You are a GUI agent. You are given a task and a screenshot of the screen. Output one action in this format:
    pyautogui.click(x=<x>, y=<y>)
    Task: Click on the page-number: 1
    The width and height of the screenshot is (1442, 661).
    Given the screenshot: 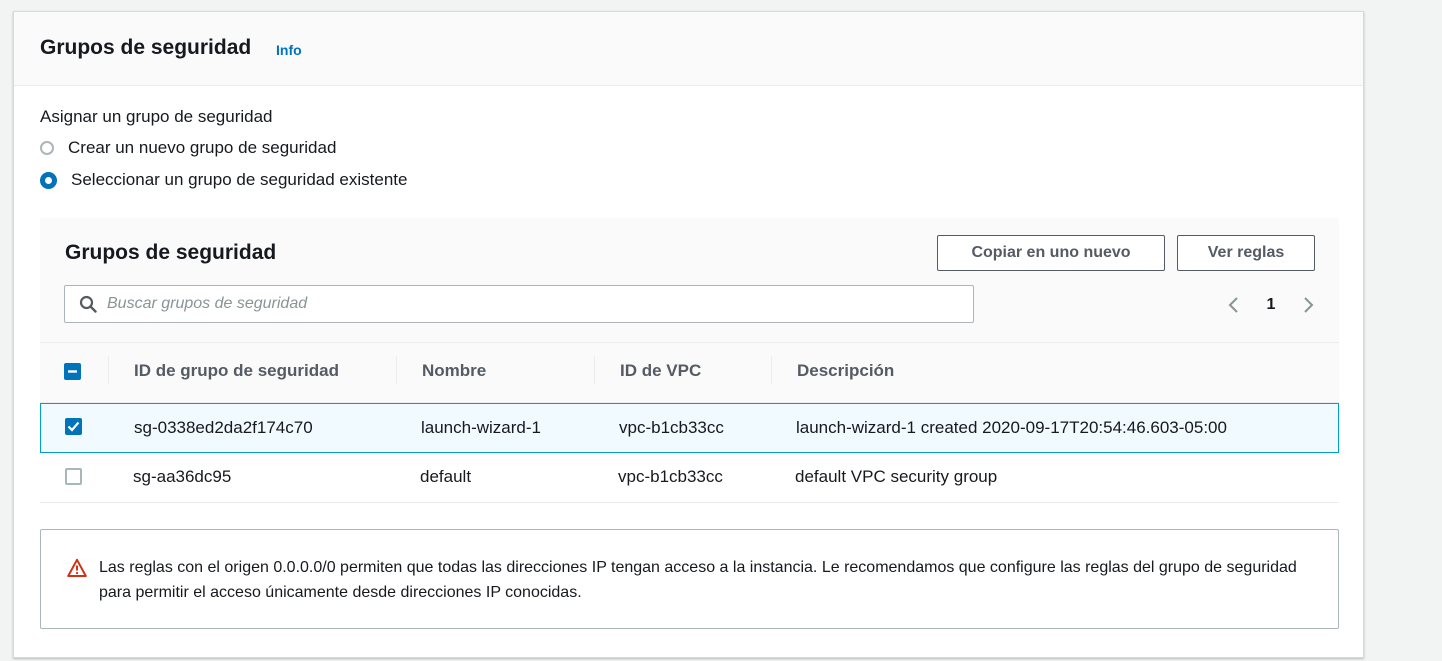 What is the action you would take?
    pyautogui.click(x=1271, y=305)
    